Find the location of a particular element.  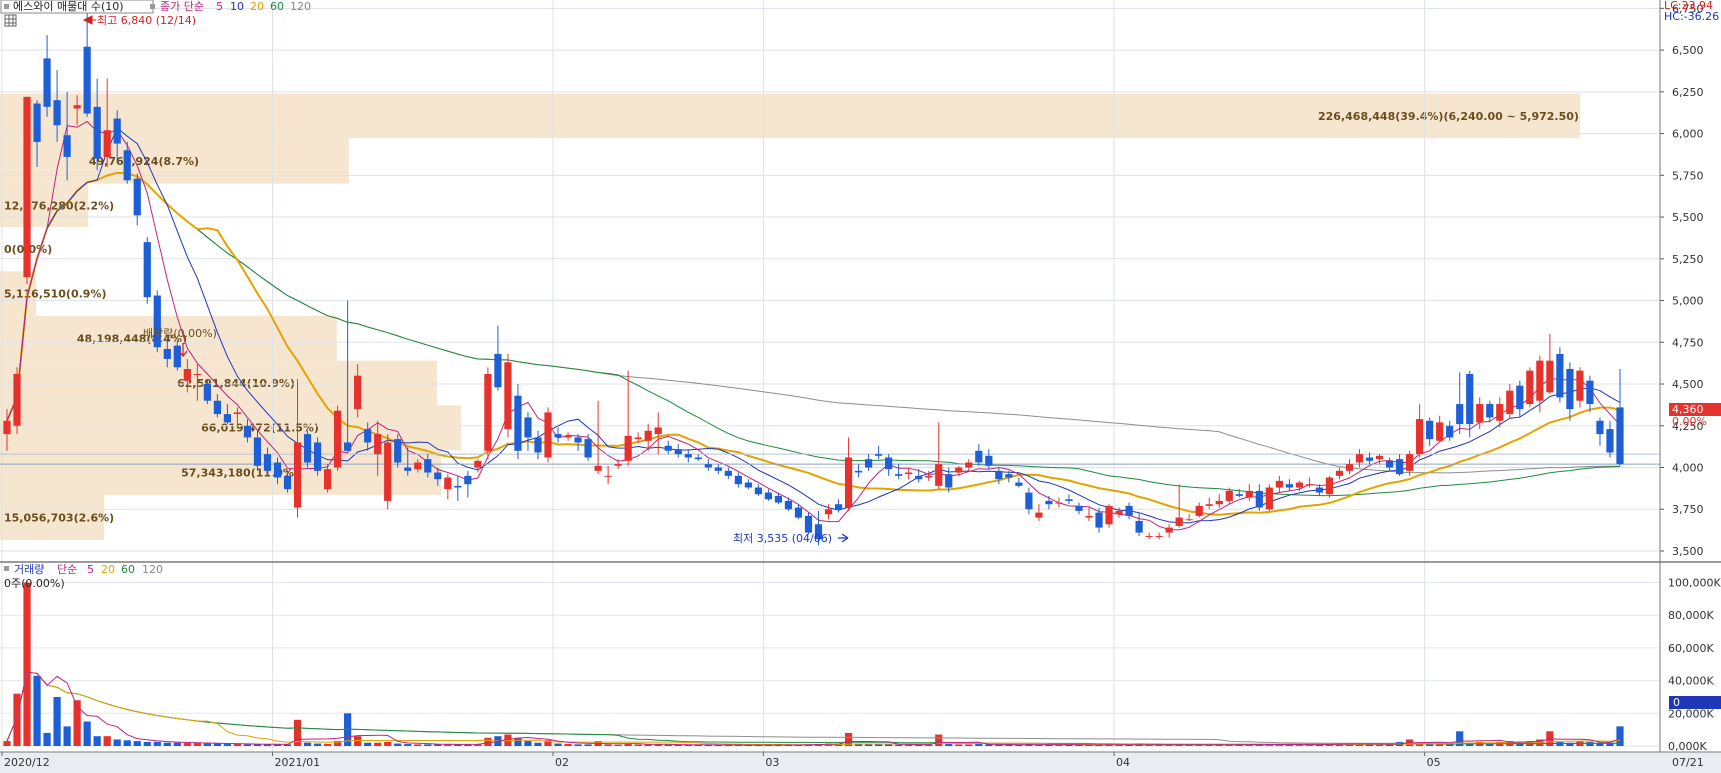

vol-ma-legend-20: 20 is located at coordinates (108, 569).